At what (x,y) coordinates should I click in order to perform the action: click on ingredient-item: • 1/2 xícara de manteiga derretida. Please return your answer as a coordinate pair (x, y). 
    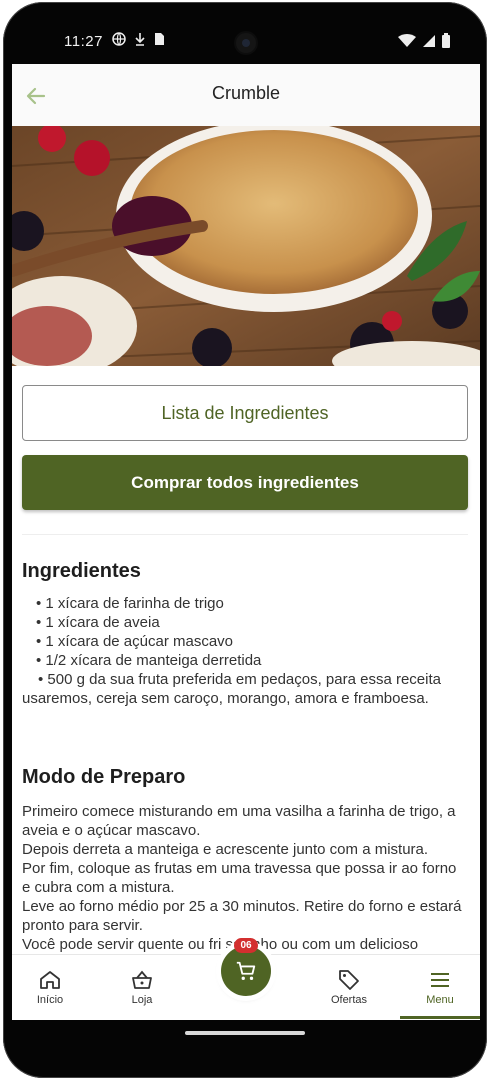
    Looking at the image, I should click on (149, 660).